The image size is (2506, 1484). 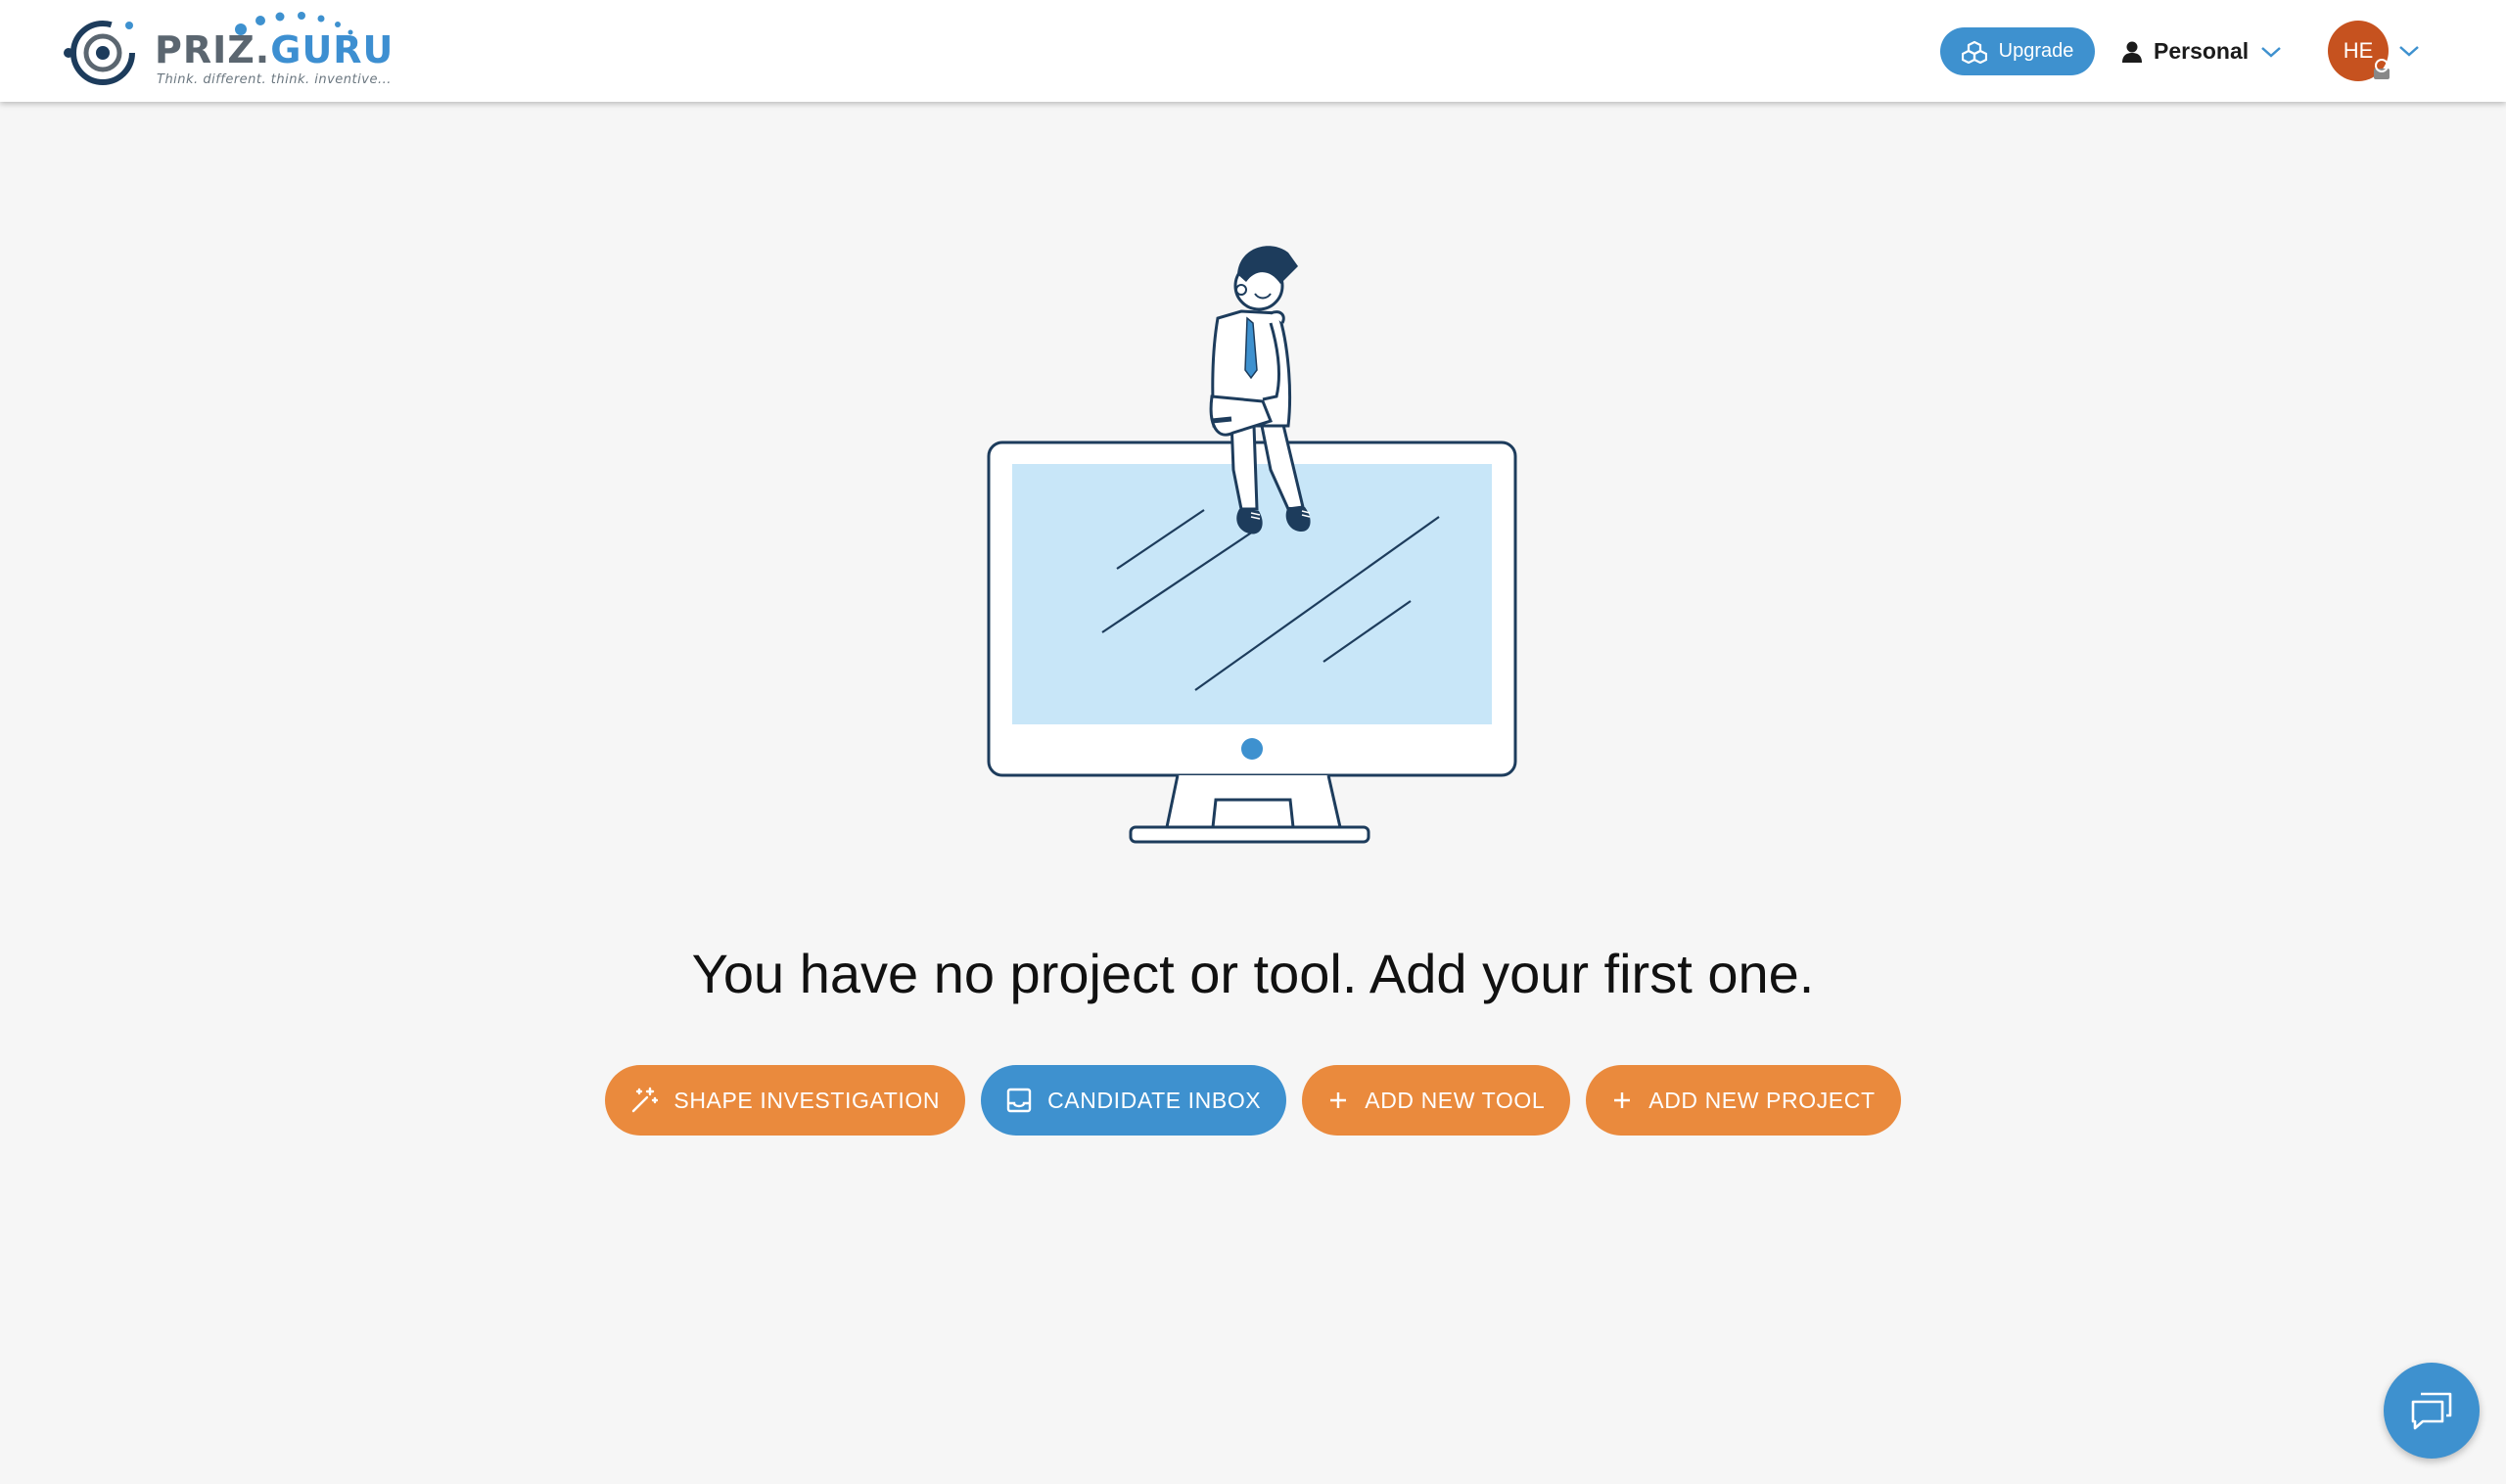 I want to click on chat-icon, so click(x=2431, y=1411).